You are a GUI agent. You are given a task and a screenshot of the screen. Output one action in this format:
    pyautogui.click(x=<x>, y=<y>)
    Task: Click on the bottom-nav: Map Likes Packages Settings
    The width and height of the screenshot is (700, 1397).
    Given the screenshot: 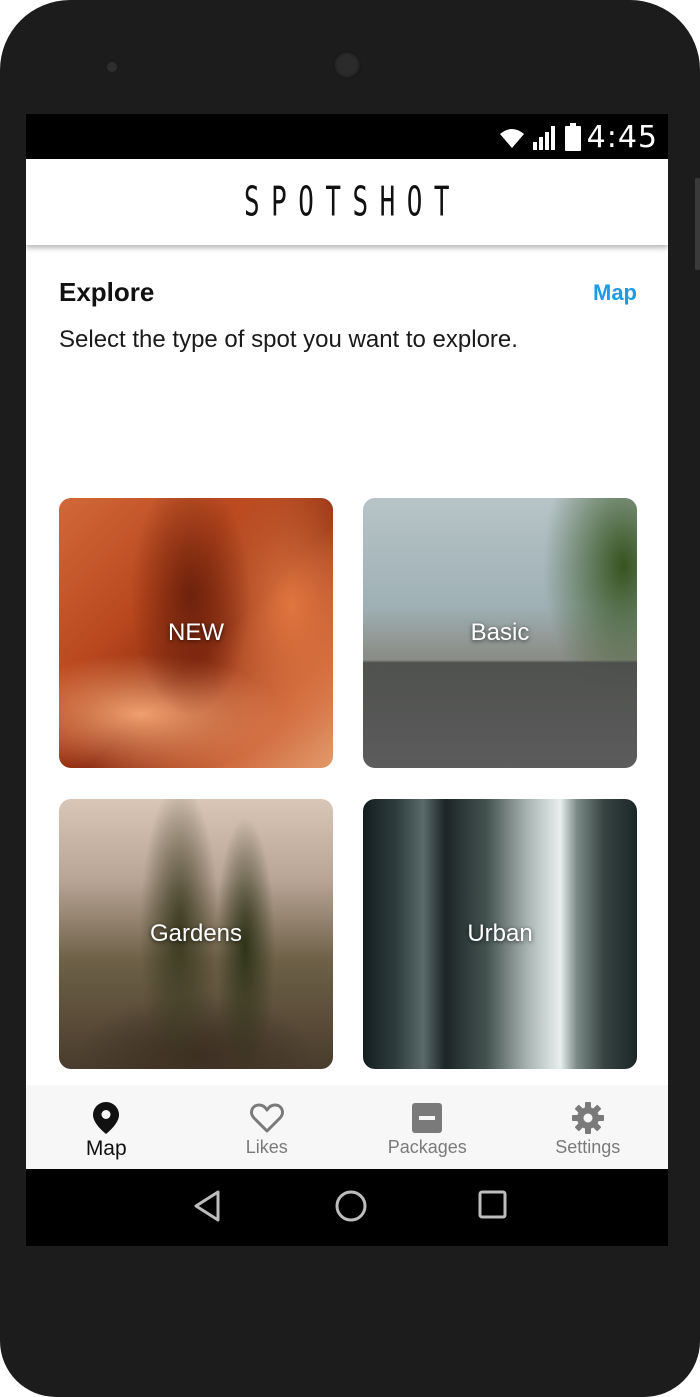 What is the action you would take?
    pyautogui.click(x=347, y=1127)
    